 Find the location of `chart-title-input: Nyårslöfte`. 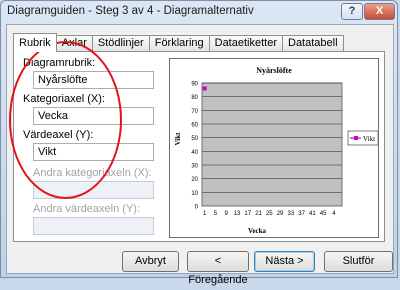

chart-title-input: Nyårslöfte is located at coordinates (93, 80).